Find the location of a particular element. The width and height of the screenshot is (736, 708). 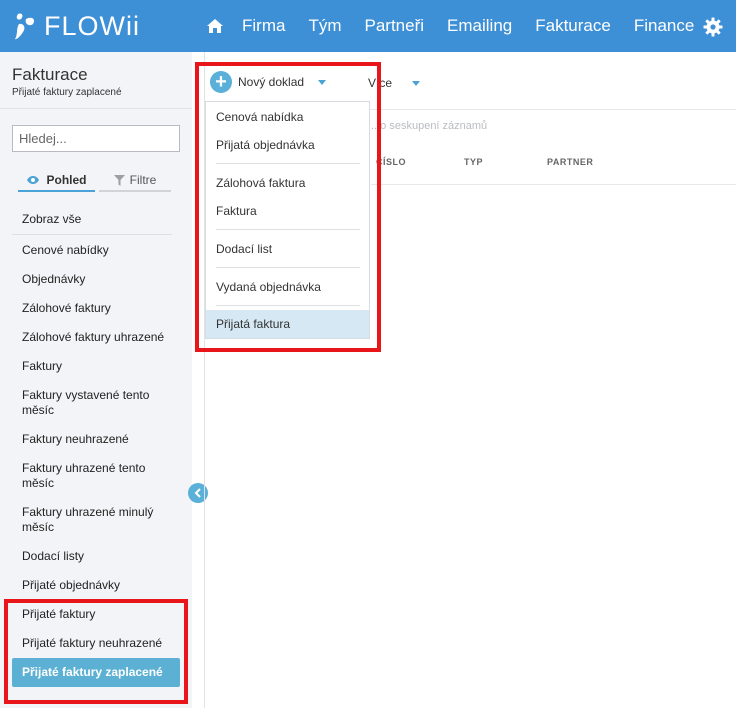

chevron-down-icon is located at coordinates (416, 83).